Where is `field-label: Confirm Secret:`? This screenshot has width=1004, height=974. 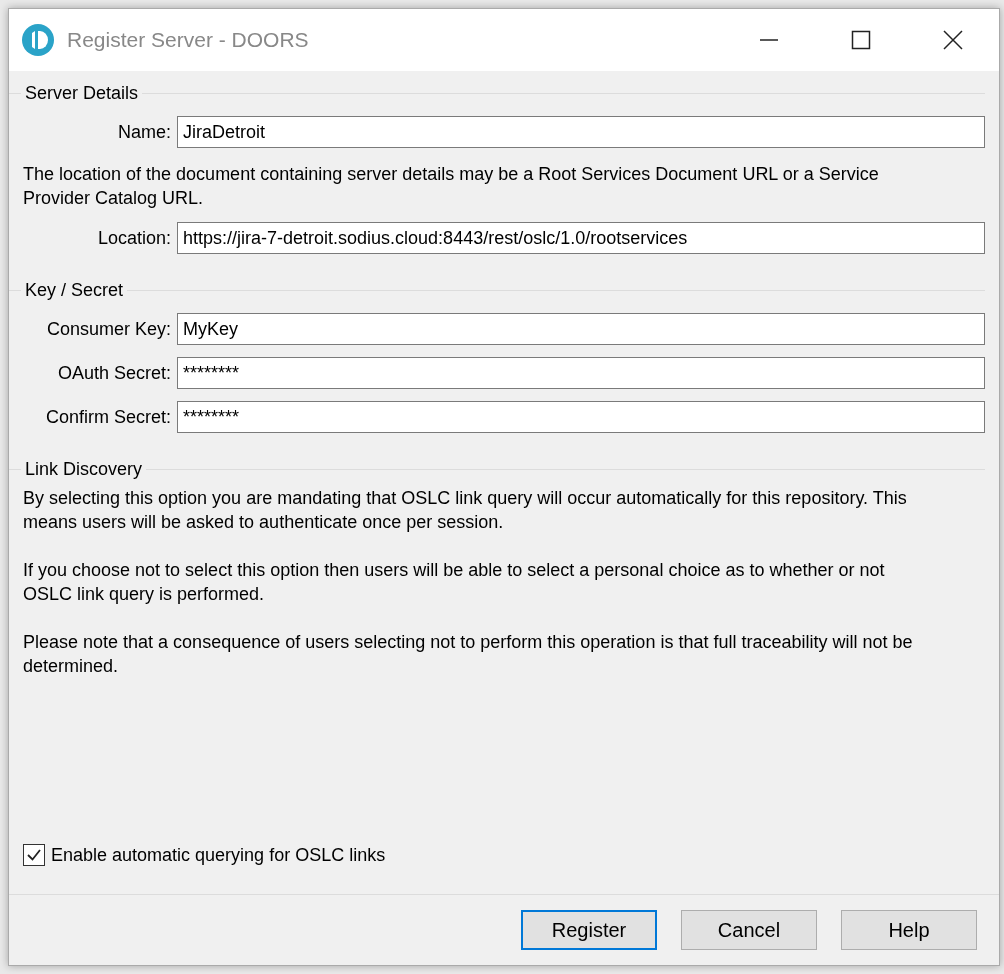
field-label: Confirm Secret: is located at coordinates (108, 417).